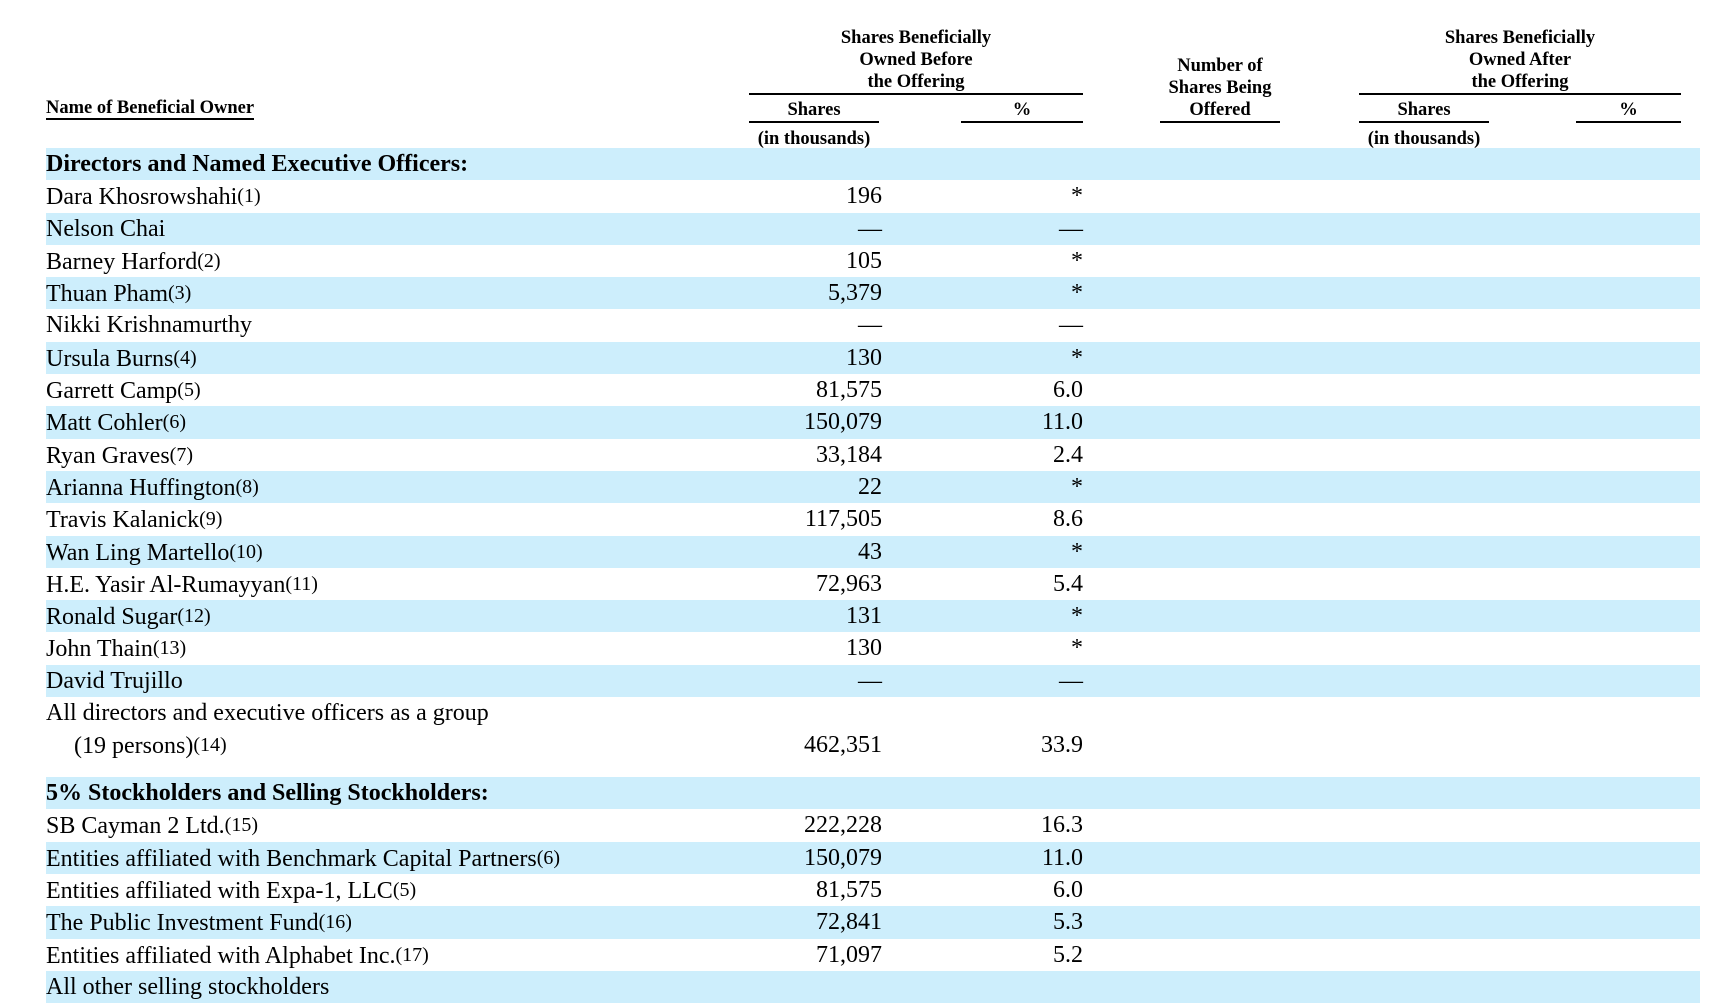 This screenshot has height=1008, width=1736. I want to click on footnote-ref: (15), so click(241, 825).